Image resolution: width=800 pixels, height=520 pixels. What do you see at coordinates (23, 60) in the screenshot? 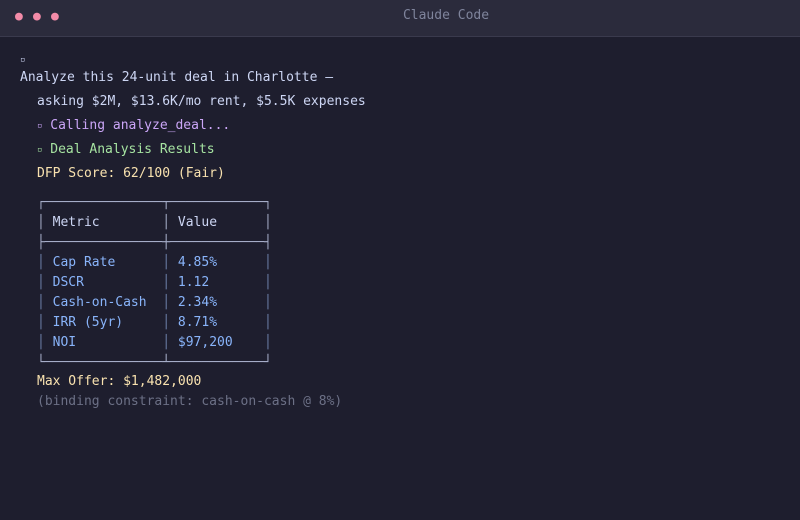
I see `prompt-marker-icon: ▫` at bounding box center [23, 60].